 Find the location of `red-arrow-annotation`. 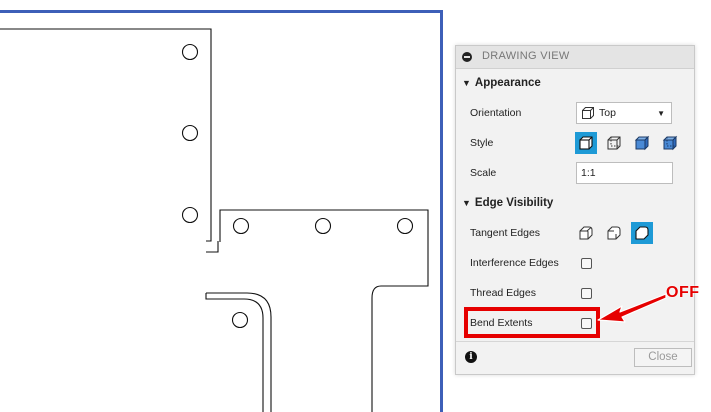

red-arrow-annotation is located at coordinates (632, 308).